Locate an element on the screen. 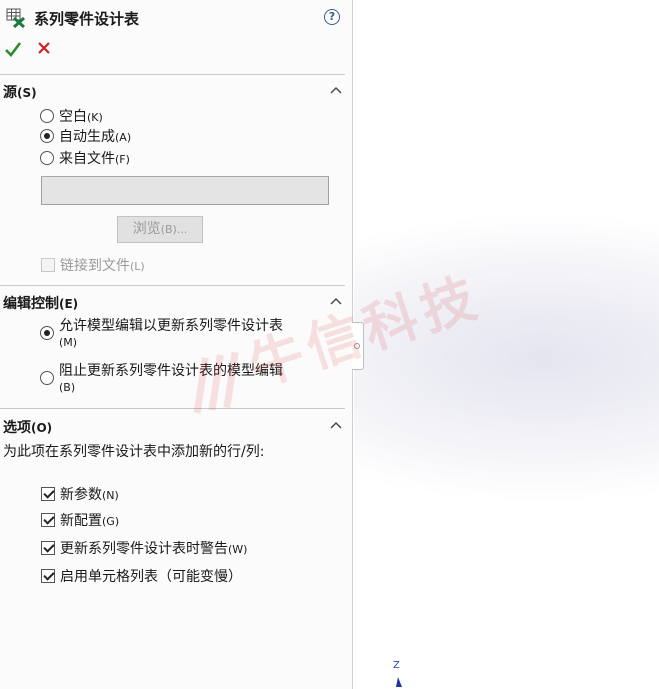 Image resolution: width=659 pixels, height=689 pixels. radio-auto-generate: 自动生成(A) is located at coordinates (85, 136).